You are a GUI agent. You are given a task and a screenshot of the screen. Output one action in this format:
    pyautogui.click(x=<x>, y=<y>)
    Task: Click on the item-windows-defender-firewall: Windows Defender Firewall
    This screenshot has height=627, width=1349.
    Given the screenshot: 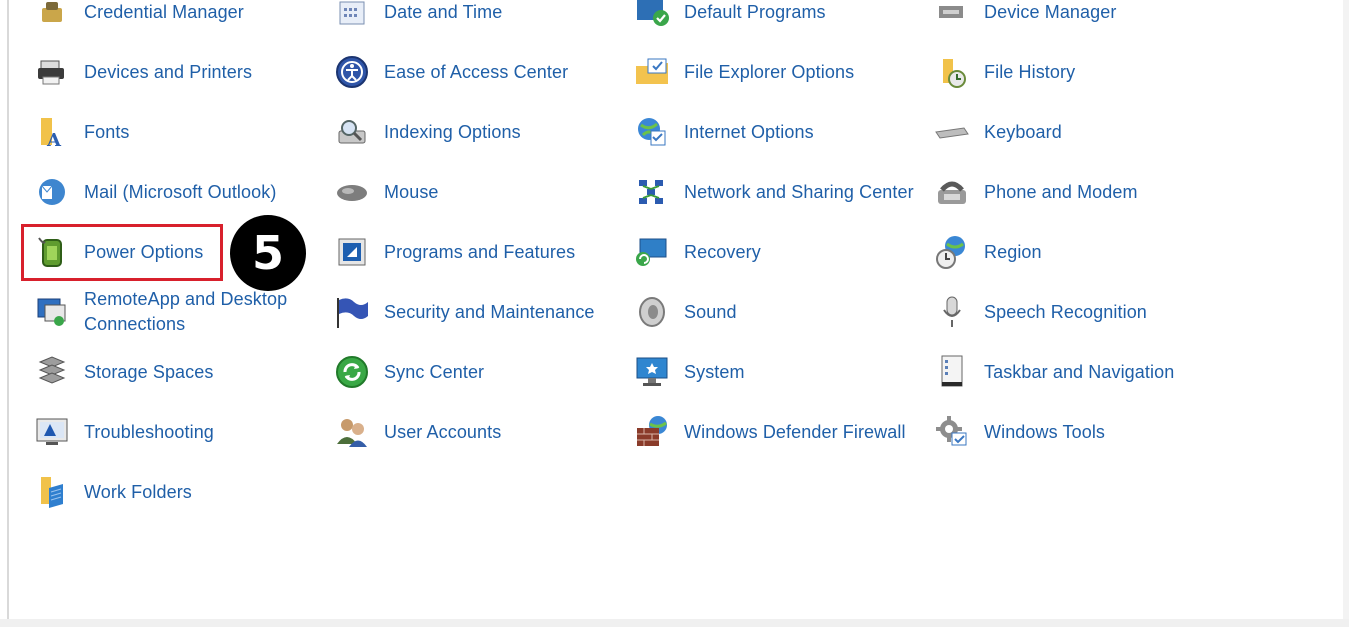 What is the action you would take?
    pyautogui.click(x=780, y=432)
    